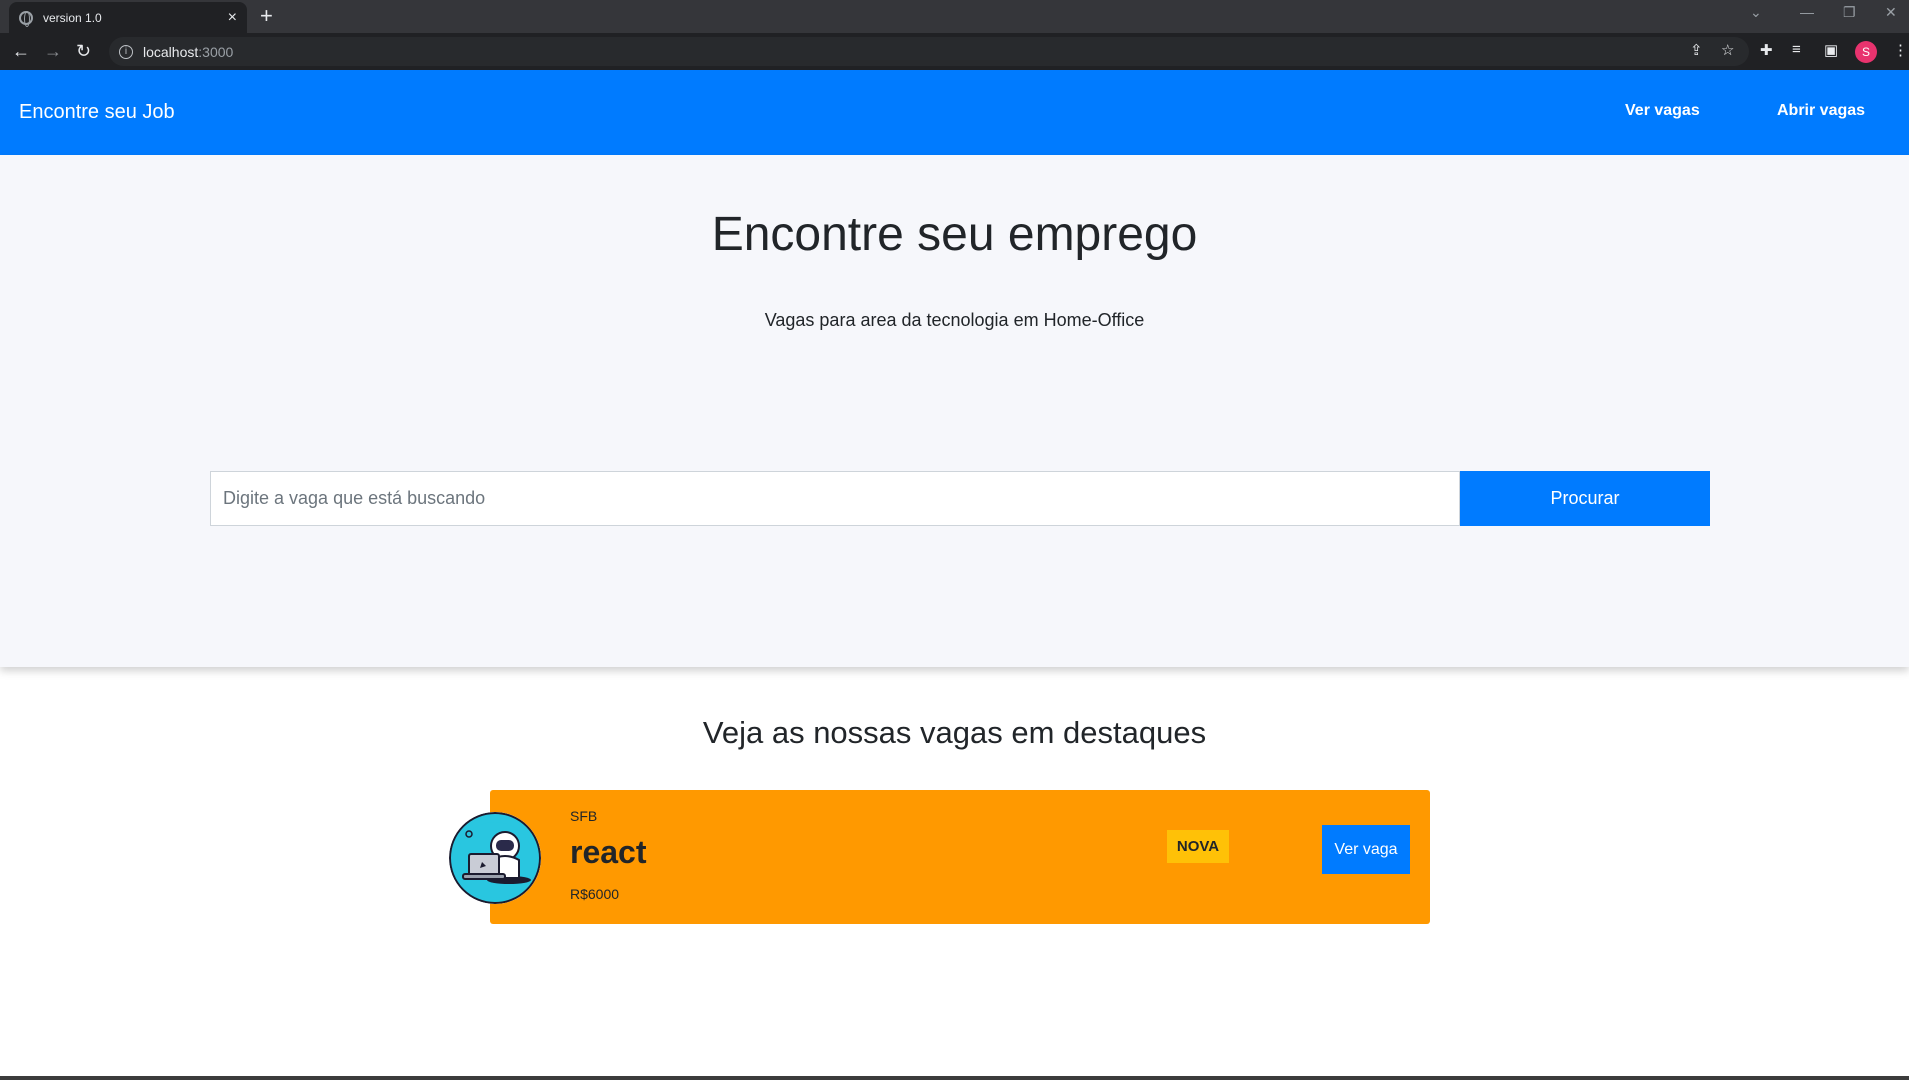  Describe the element at coordinates (1849, 12) in the screenshot. I see `restore-icon: ❐` at that location.